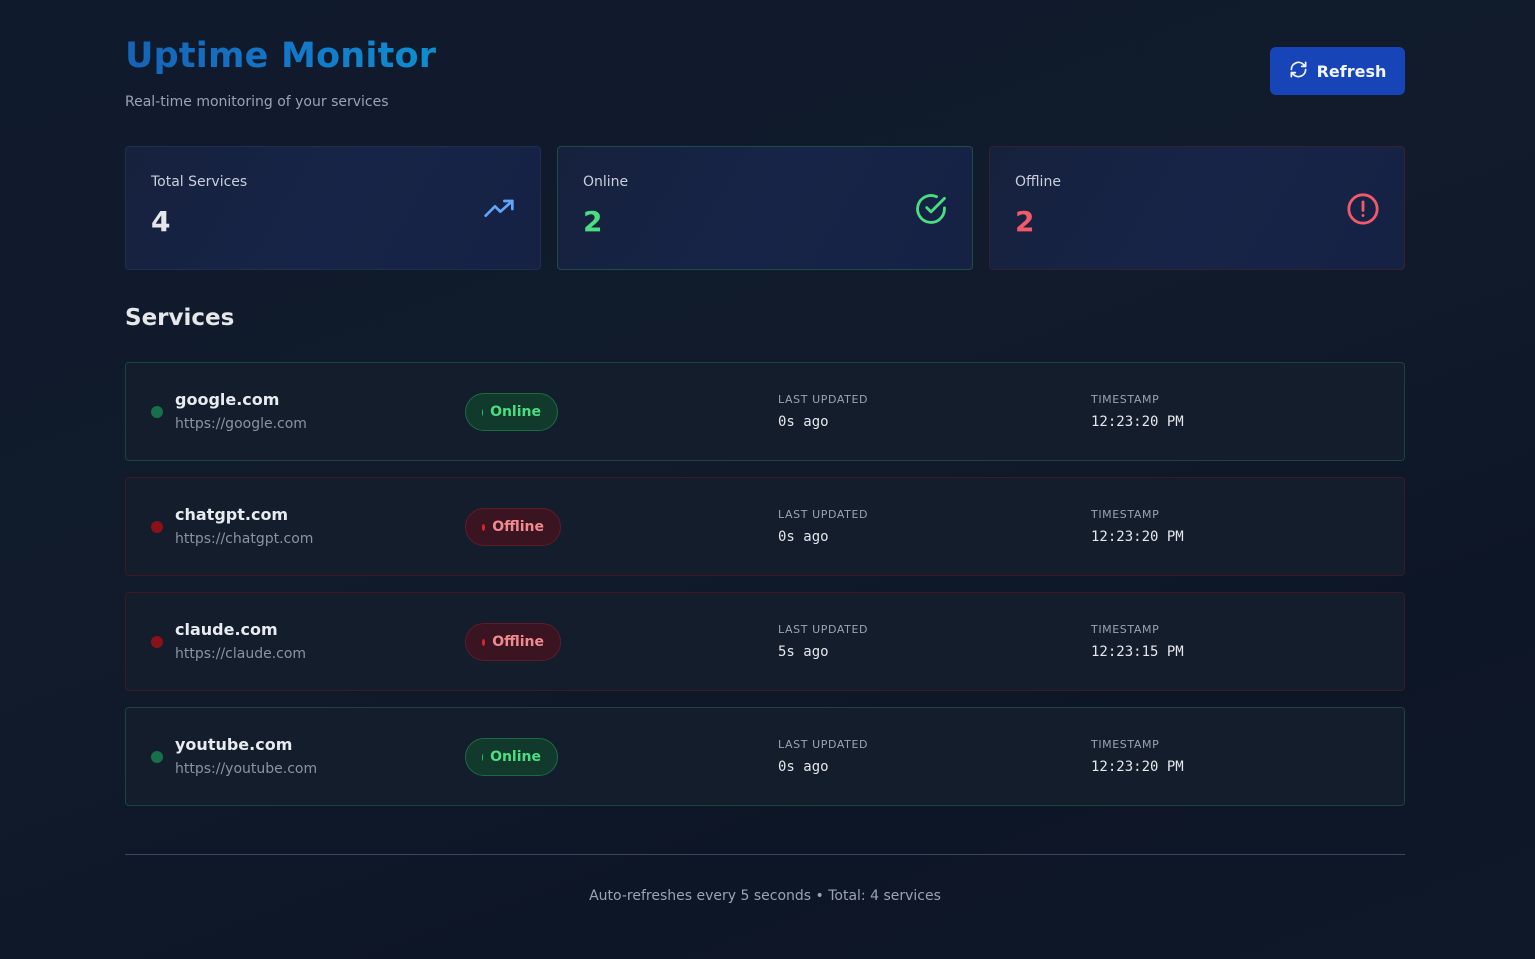 This screenshot has width=1535, height=959. Describe the element at coordinates (281, 56) in the screenshot. I see `page-title: Uptime Monitor` at that location.